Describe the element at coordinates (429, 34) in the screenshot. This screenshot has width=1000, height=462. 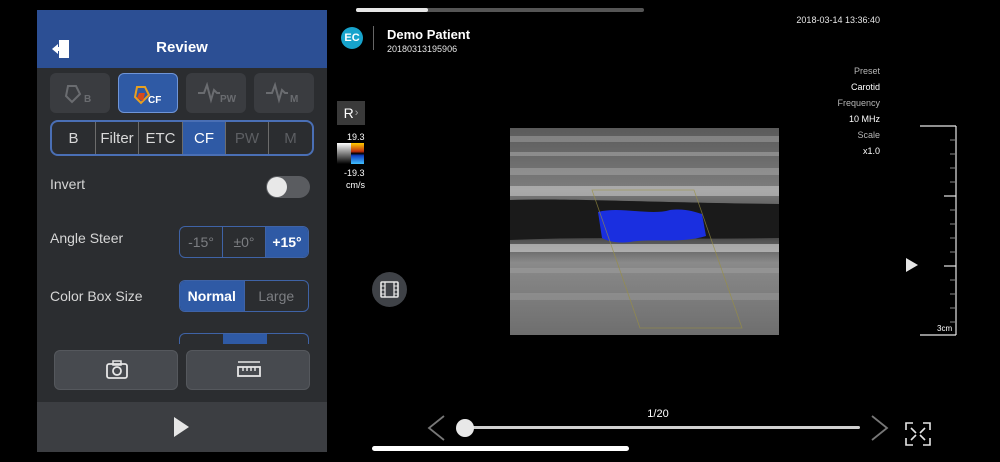
I see `patient-name: Demo Patient` at that location.